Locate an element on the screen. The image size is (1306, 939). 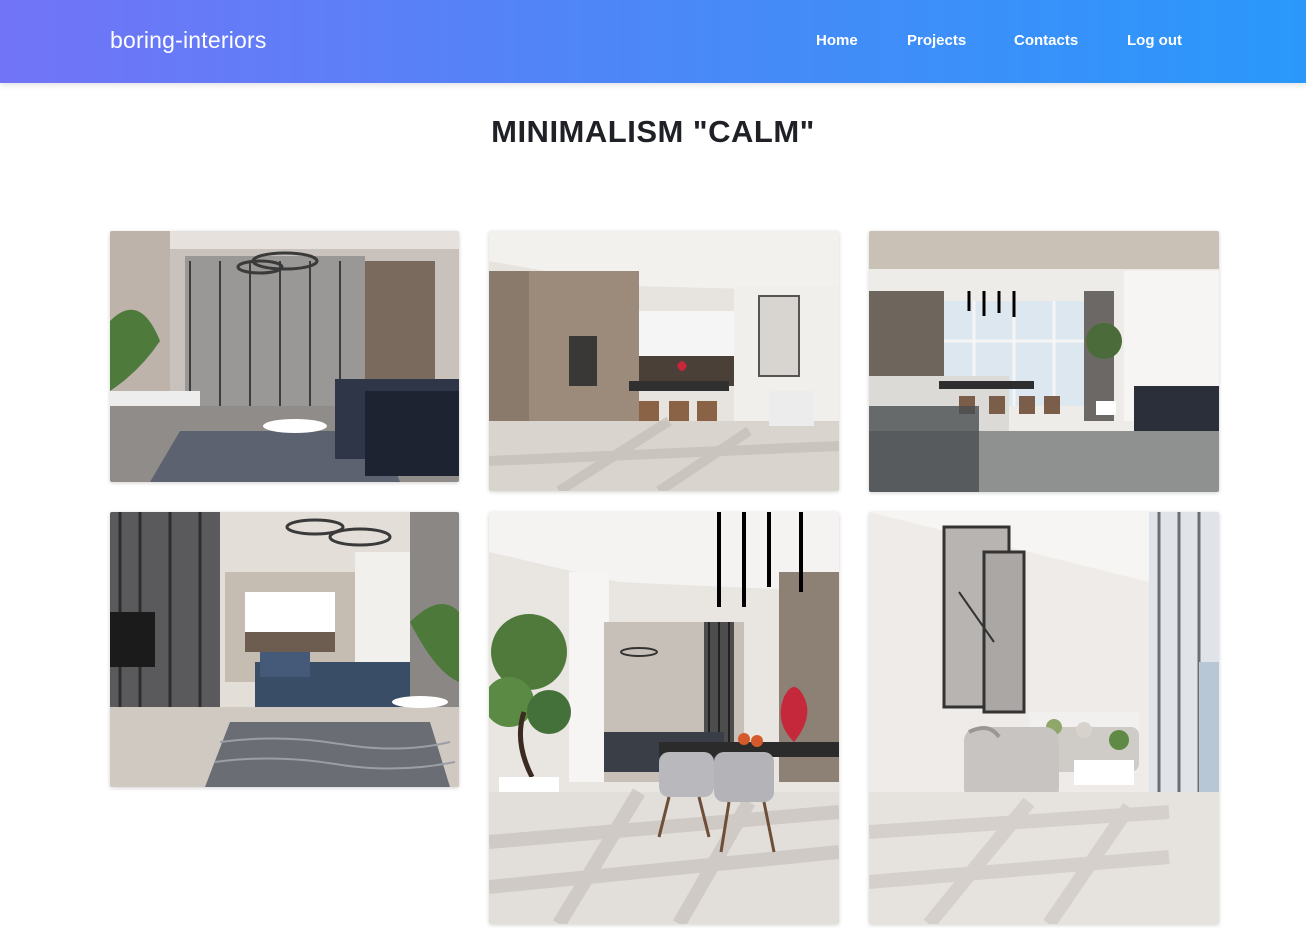
page-title: MINIMALISM "CALM" is located at coordinates (653, 131).